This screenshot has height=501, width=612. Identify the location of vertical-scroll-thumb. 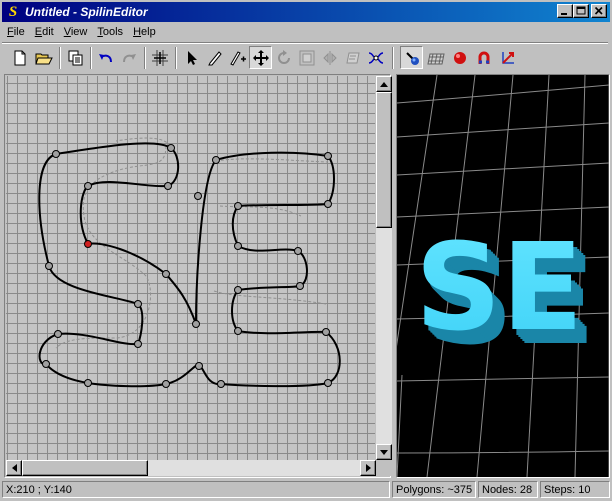
(384, 160).